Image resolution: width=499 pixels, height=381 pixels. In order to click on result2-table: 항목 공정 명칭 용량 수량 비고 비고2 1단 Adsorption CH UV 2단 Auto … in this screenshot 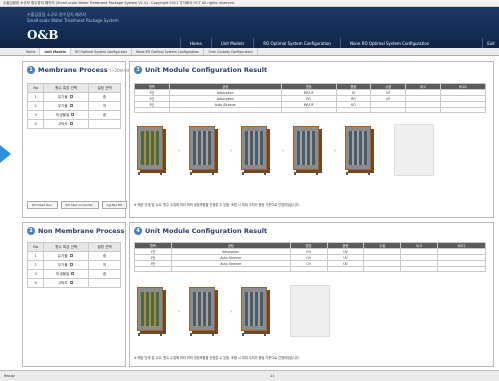, I will do `click(310, 257)`.